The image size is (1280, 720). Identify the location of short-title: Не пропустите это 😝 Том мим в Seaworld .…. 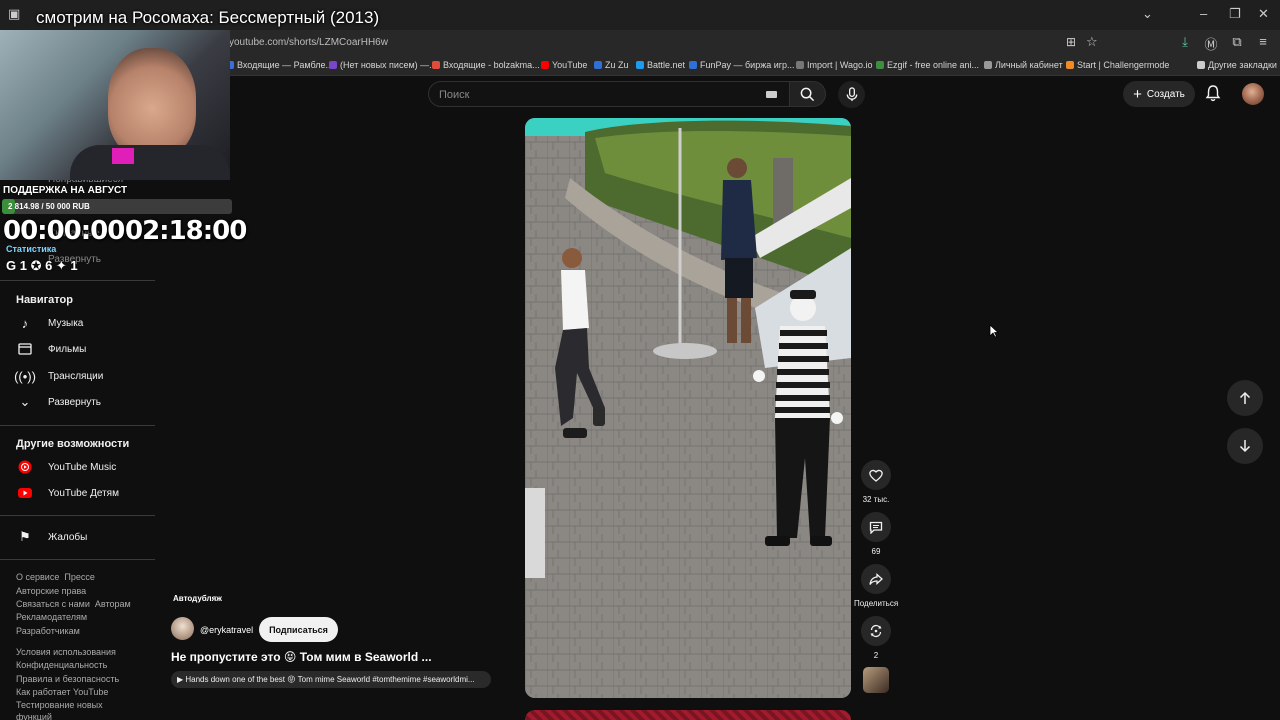
(301, 657).